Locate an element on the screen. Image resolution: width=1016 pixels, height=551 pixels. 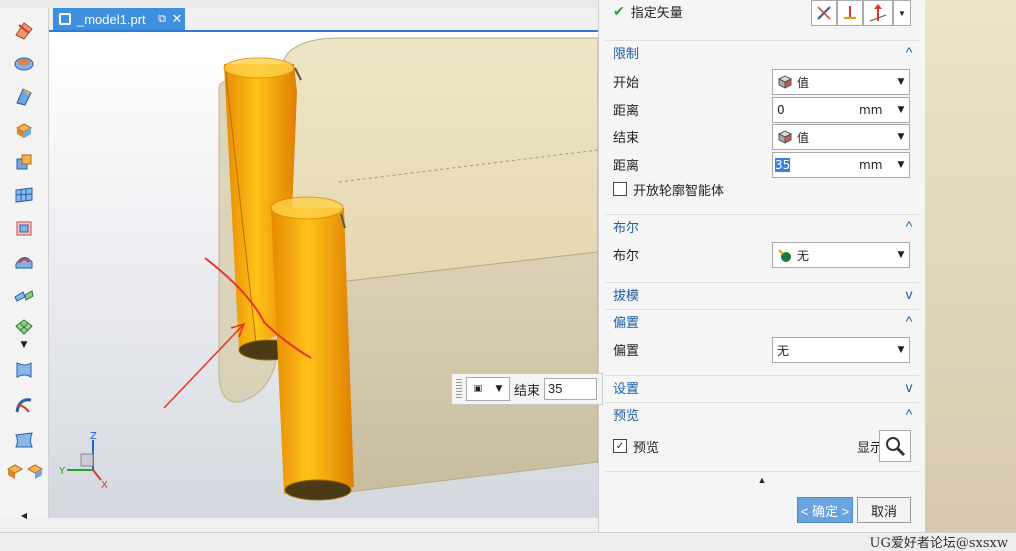
studio-surface-tool-icon is located at coordinates (24, 327).